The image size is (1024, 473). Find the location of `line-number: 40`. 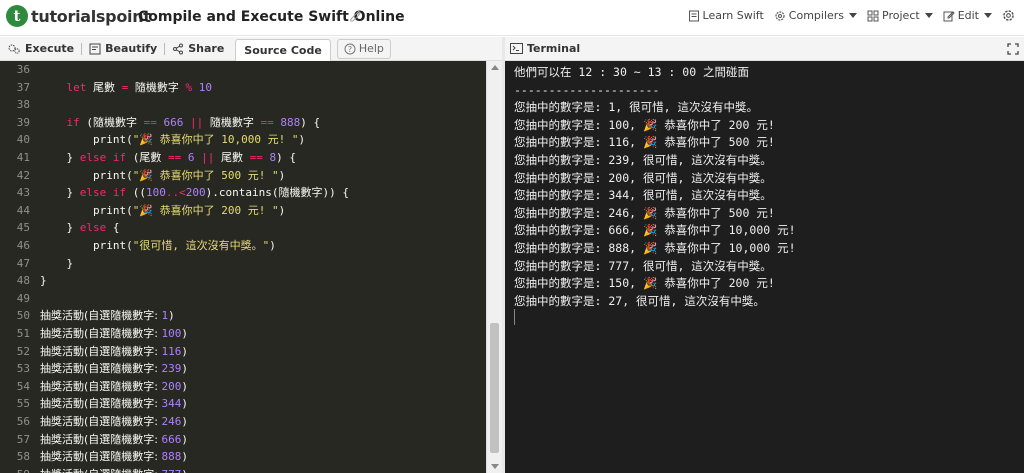

line-number: 40 is located at coordinates (23, 140).